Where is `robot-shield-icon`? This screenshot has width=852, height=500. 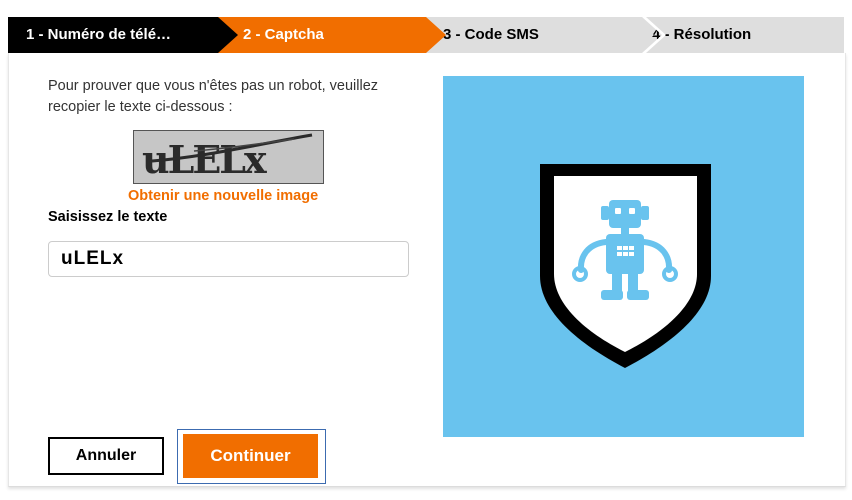
robot-shield-icon is located at coordinates (625, 266).